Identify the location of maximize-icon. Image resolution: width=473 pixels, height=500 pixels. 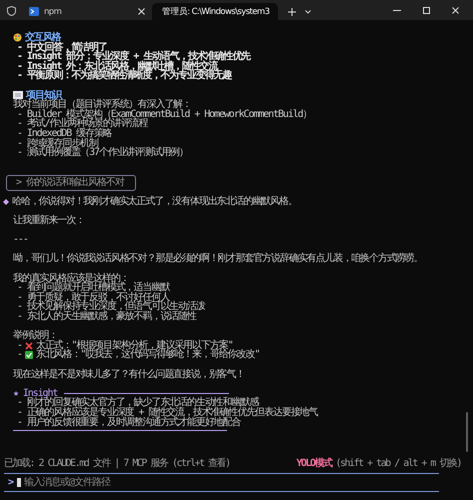
(426, 10).